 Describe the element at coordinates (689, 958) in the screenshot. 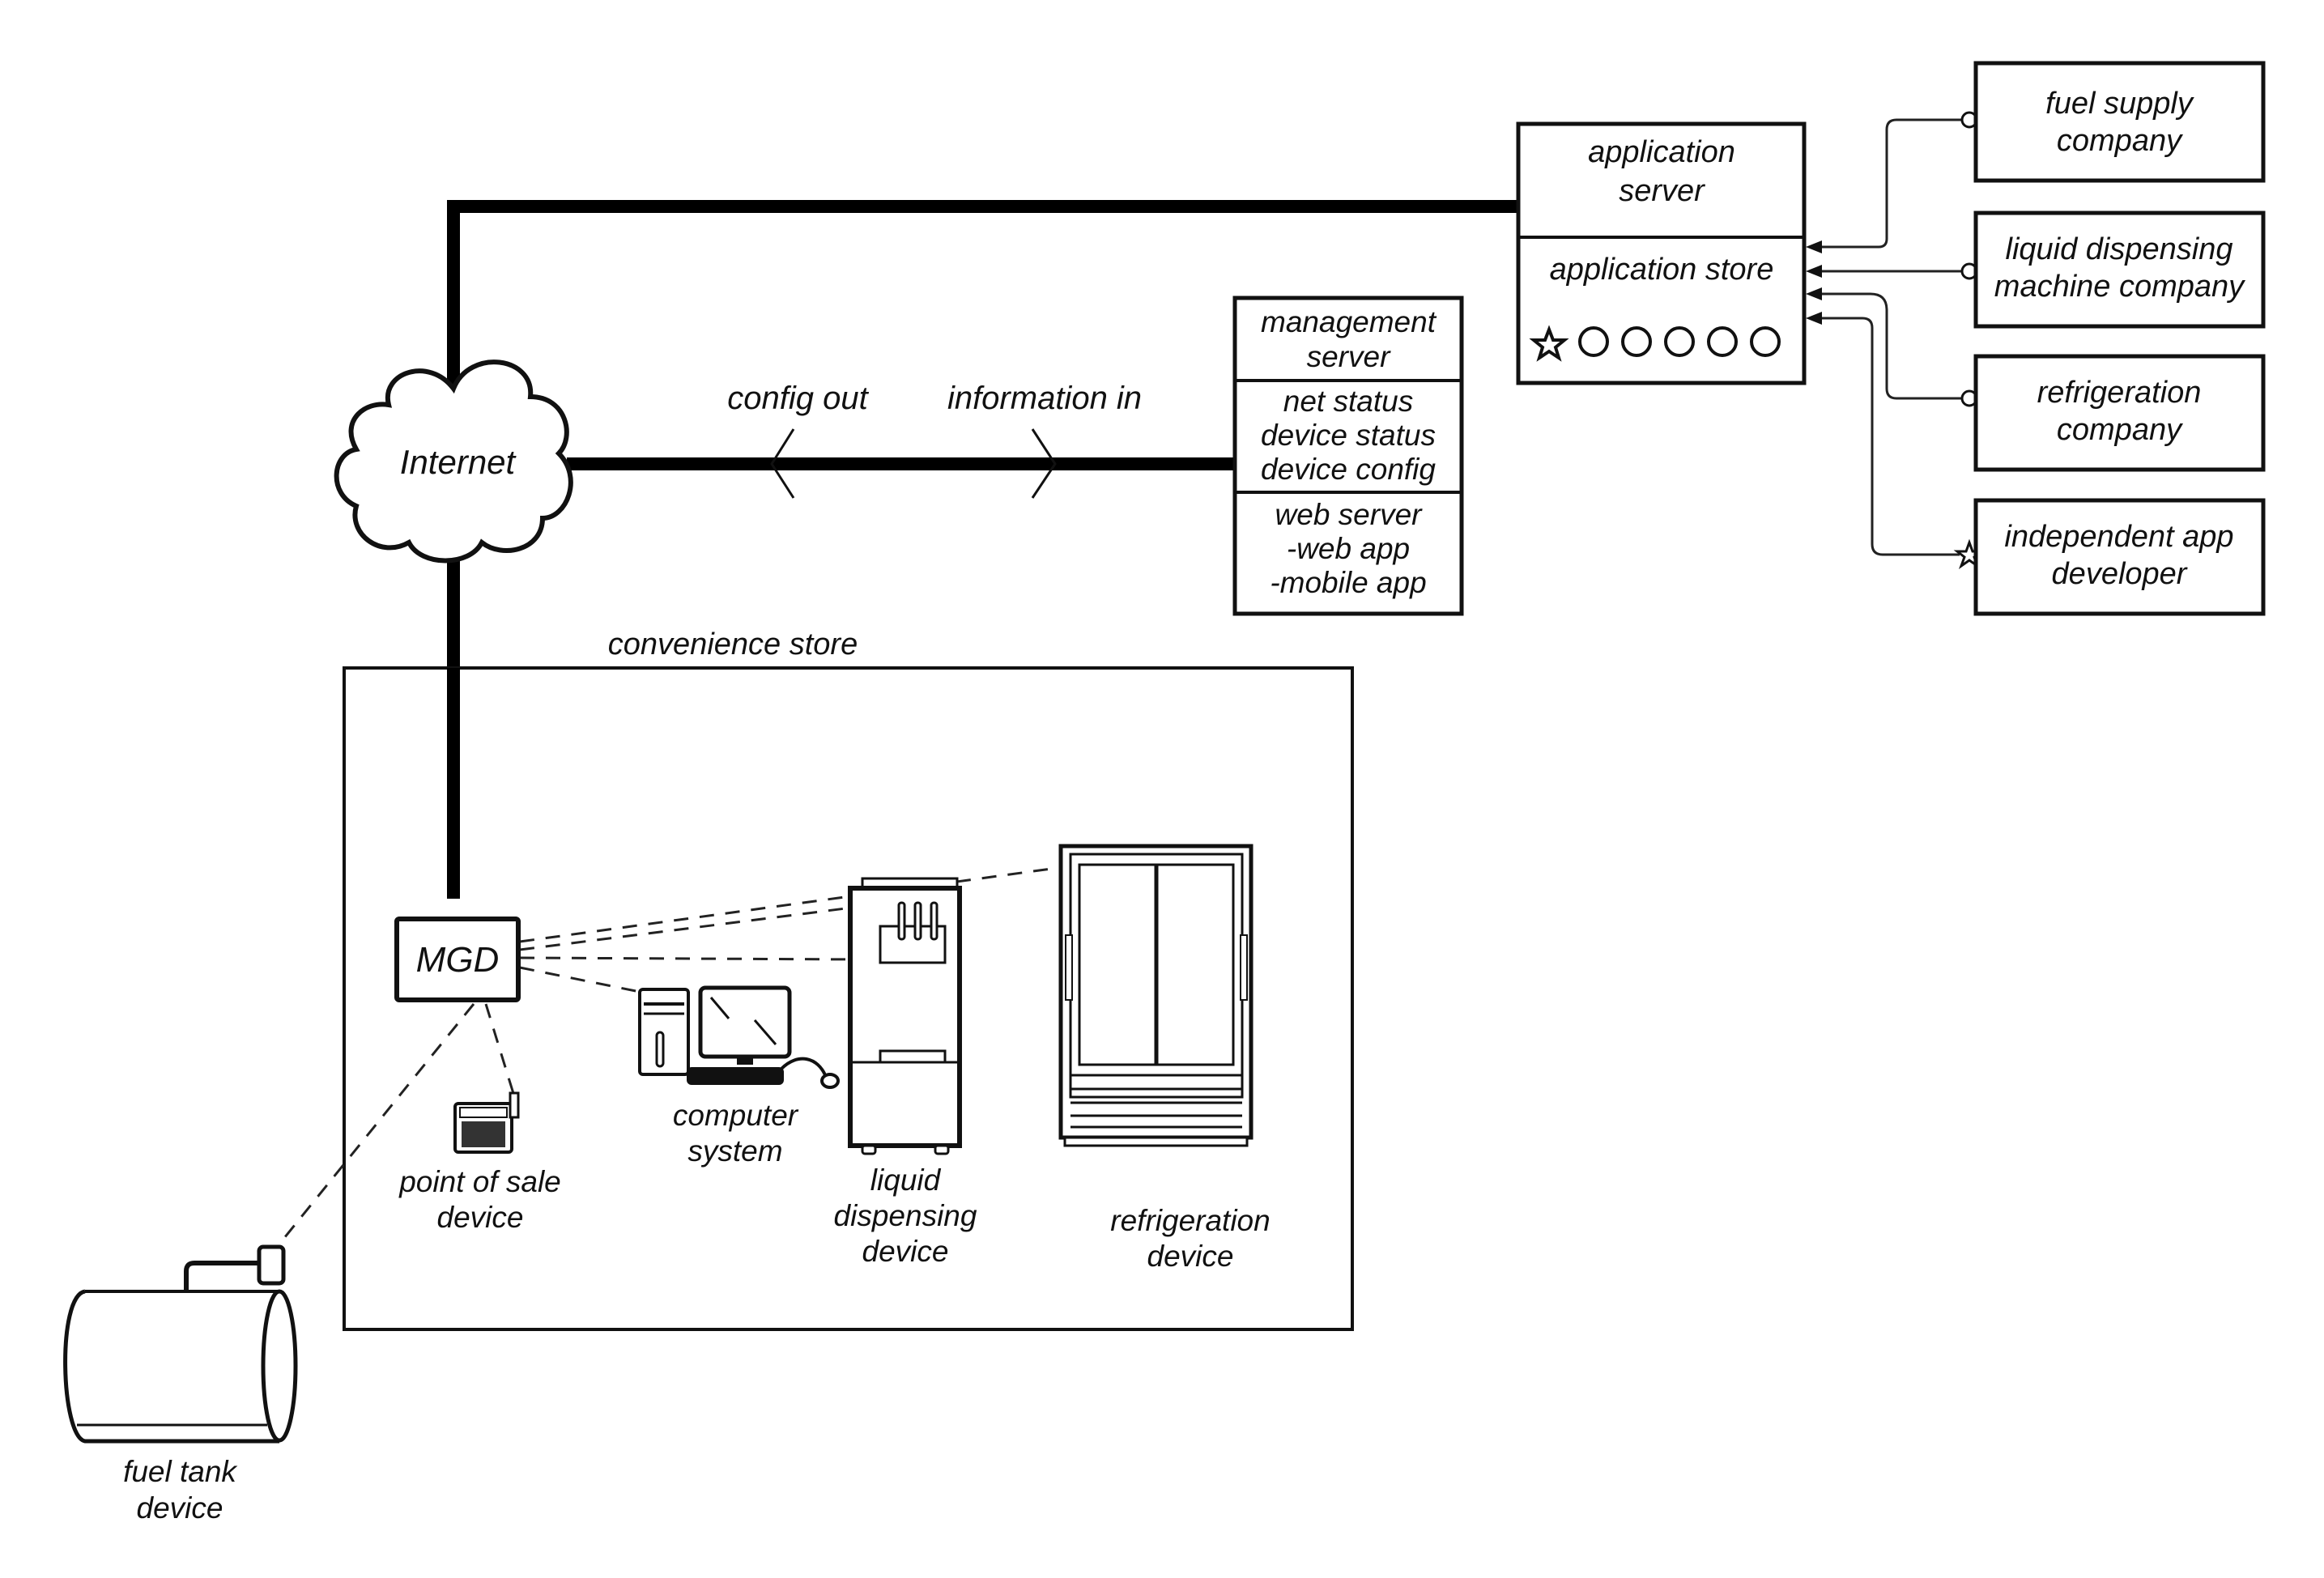

I see `link-mgd-liquid` at that location.